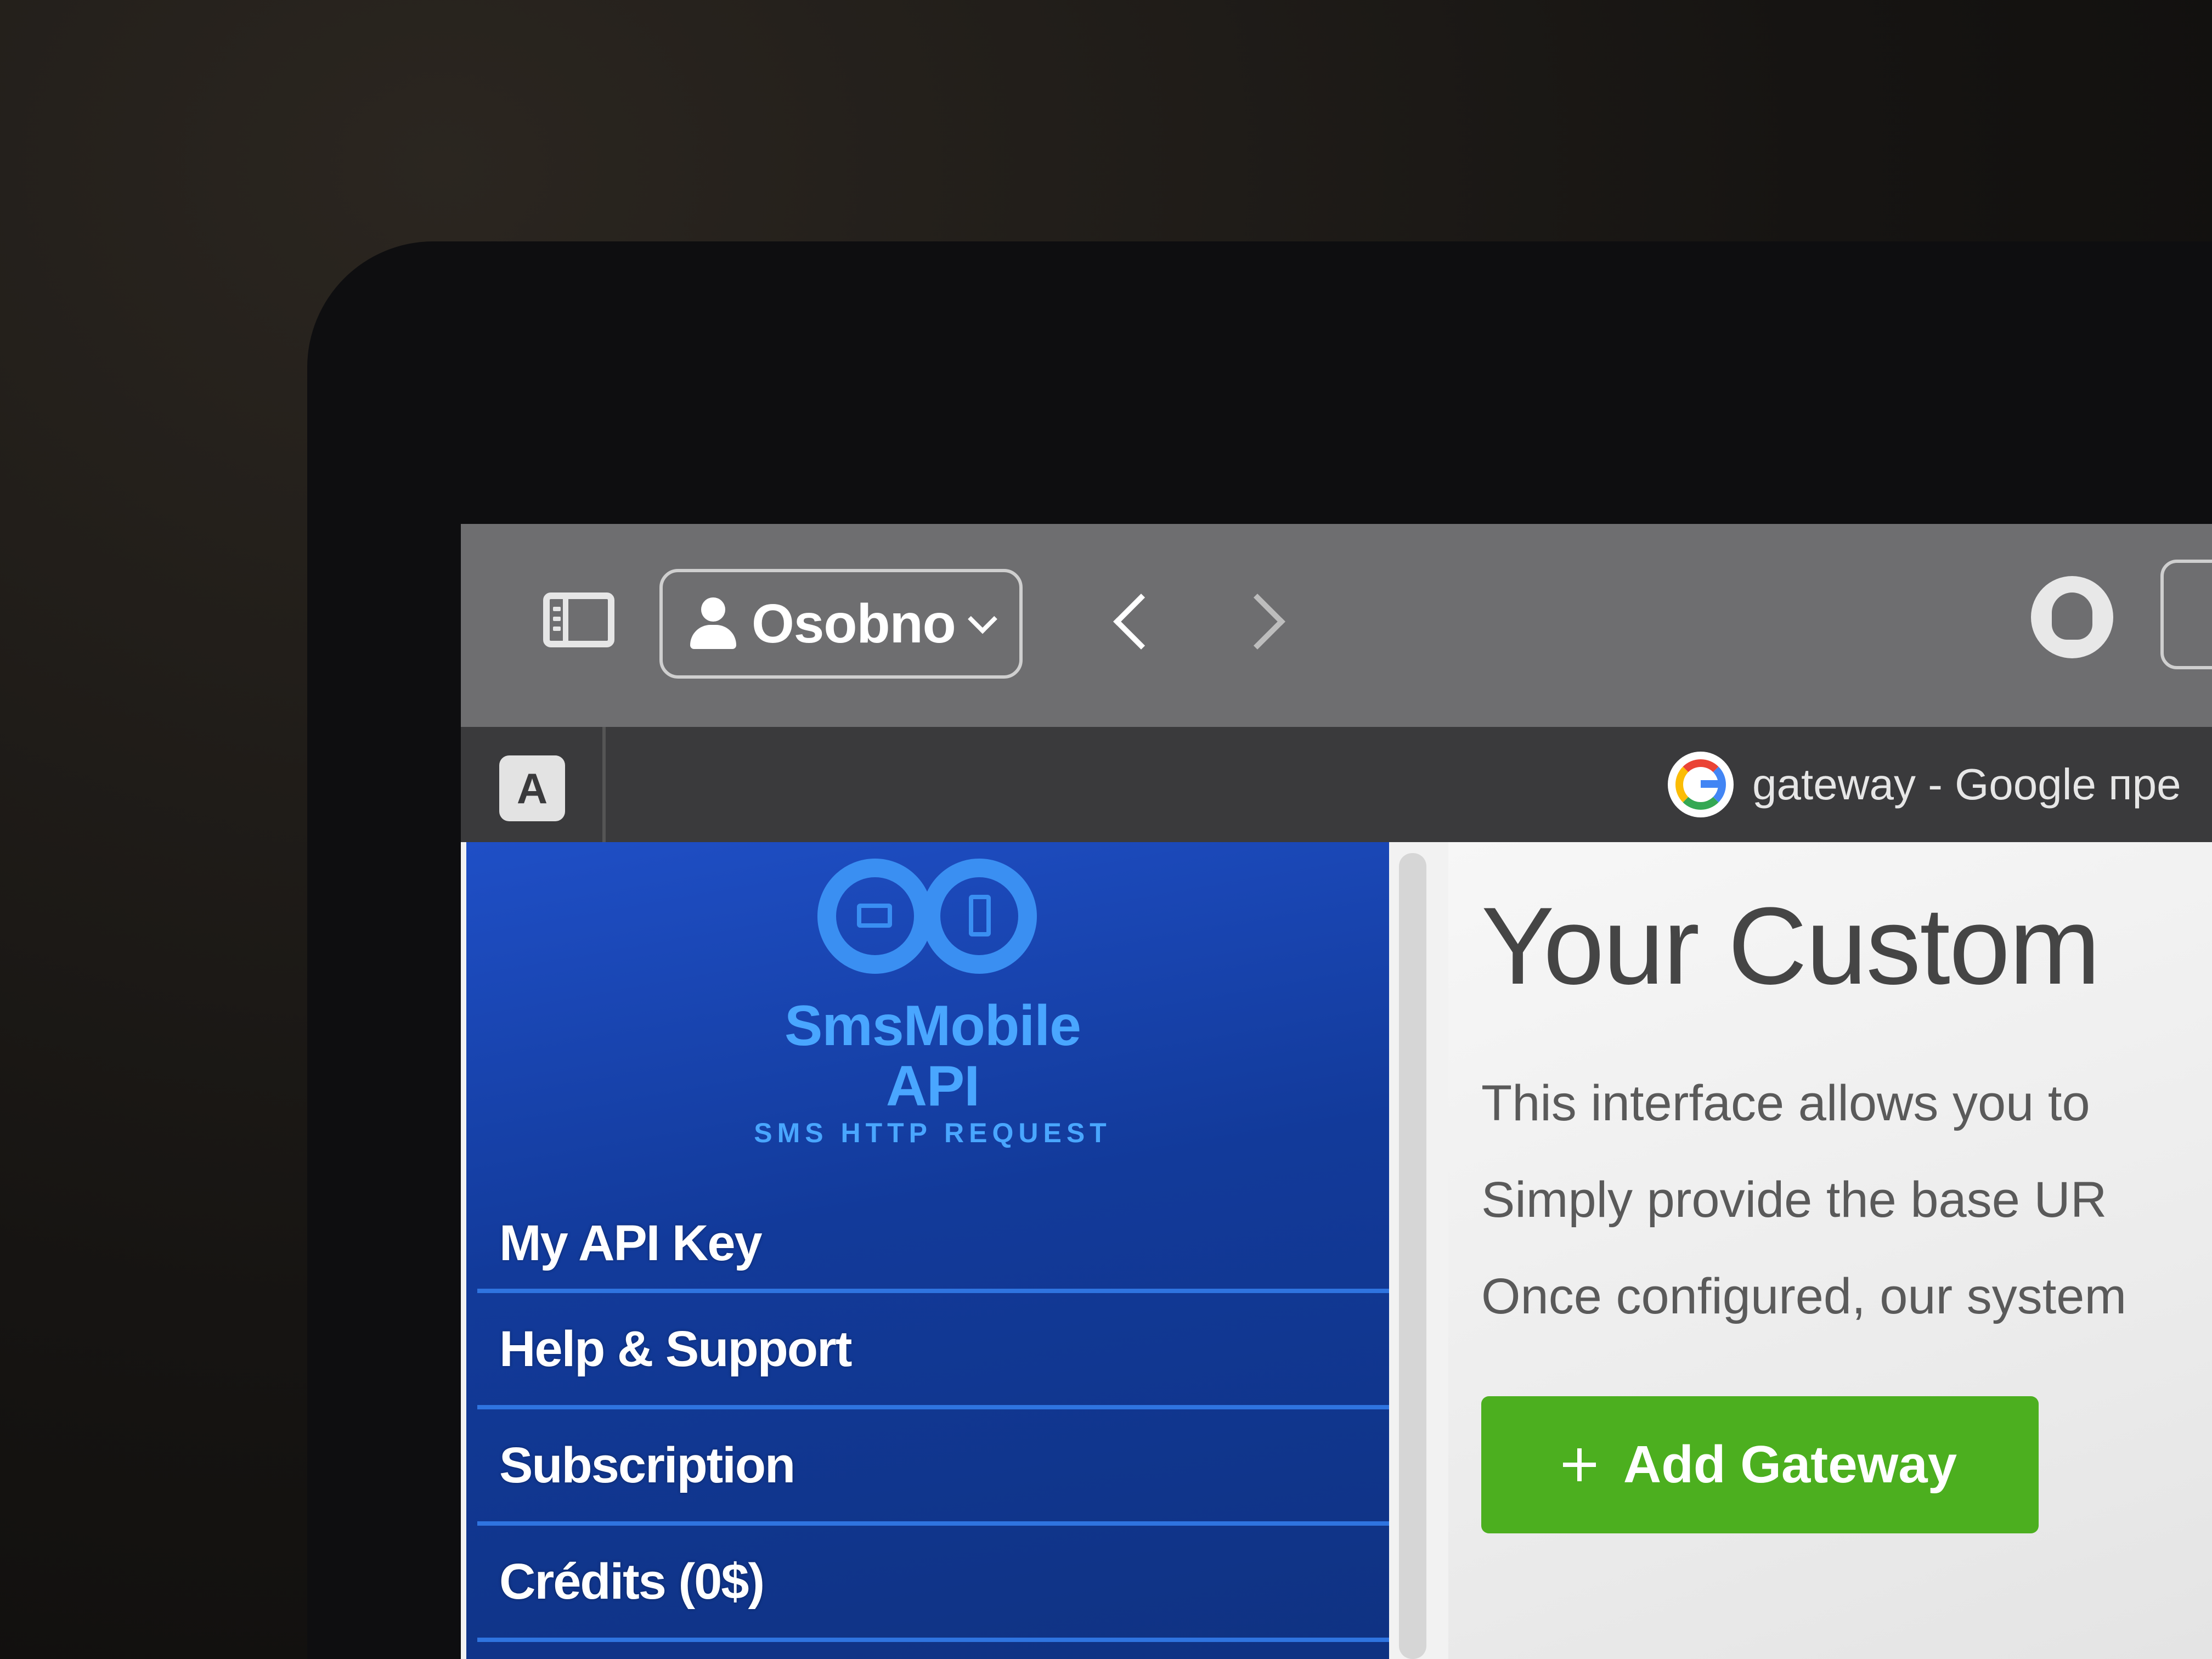 This screenshot has width=2212, height=1659. I want to click on intro-line: This interface allows you to, so click(1785, 1103).